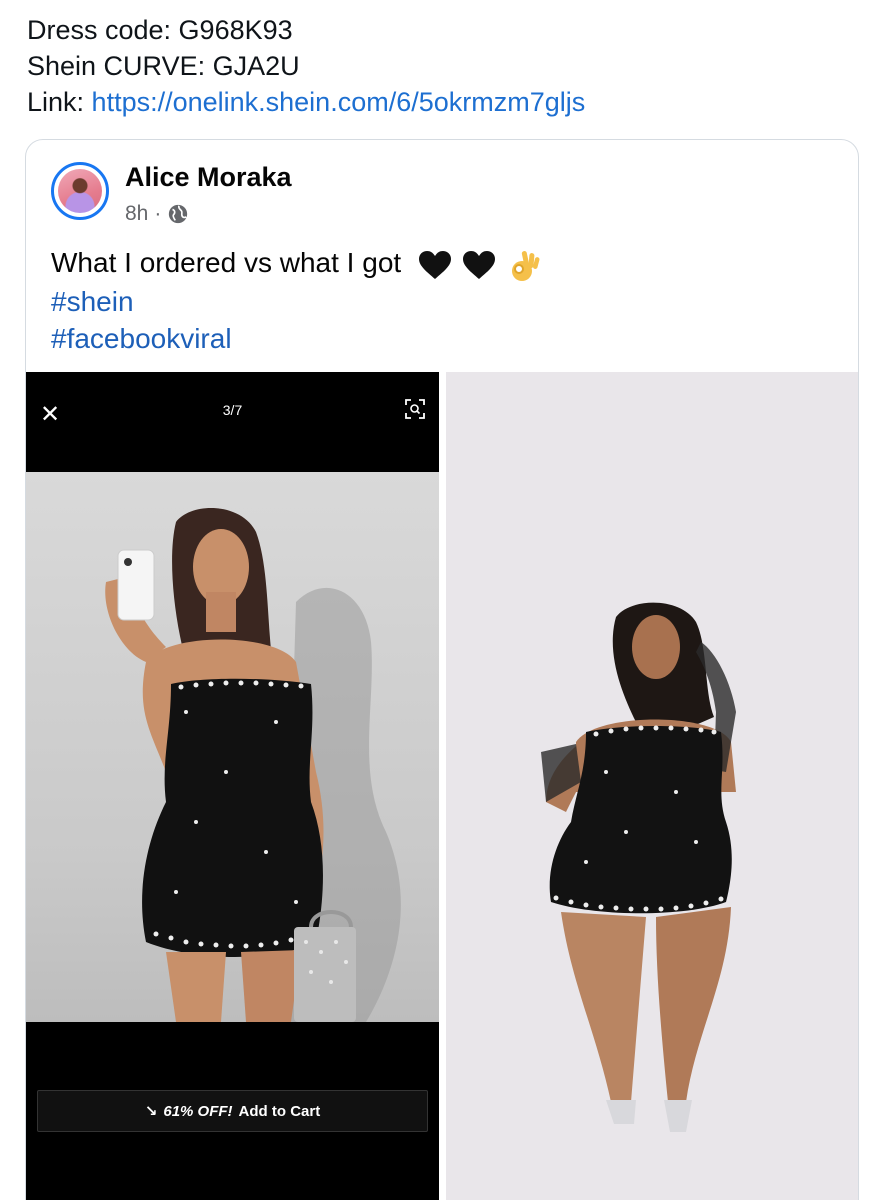  What do you see at coordinates (151, 1111) in the screenshot?
I see `trend-down-icon: ↘` at bounding box center [151, 1111].